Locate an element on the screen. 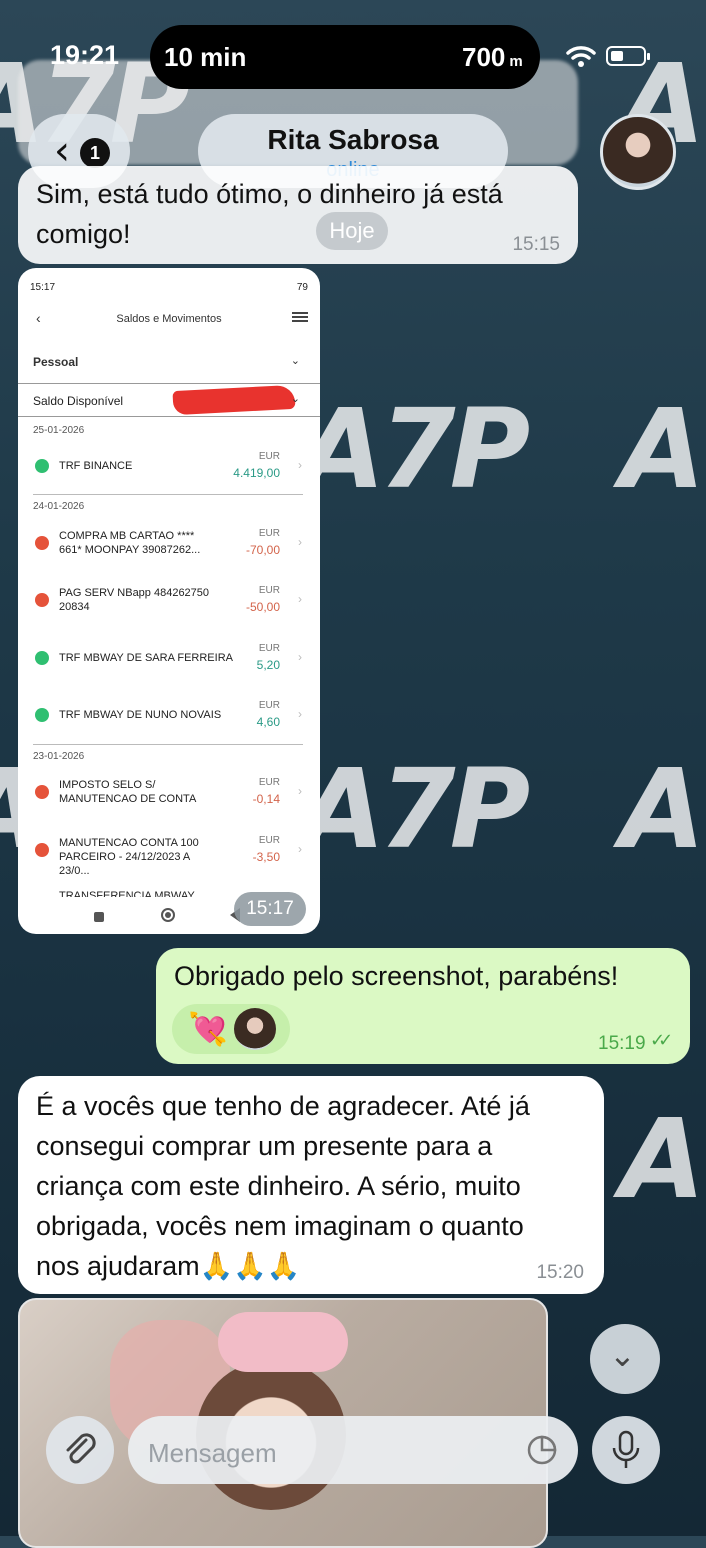 The image size is (706, 1548). nav-recents-icon is located at coordinates (99, 917).